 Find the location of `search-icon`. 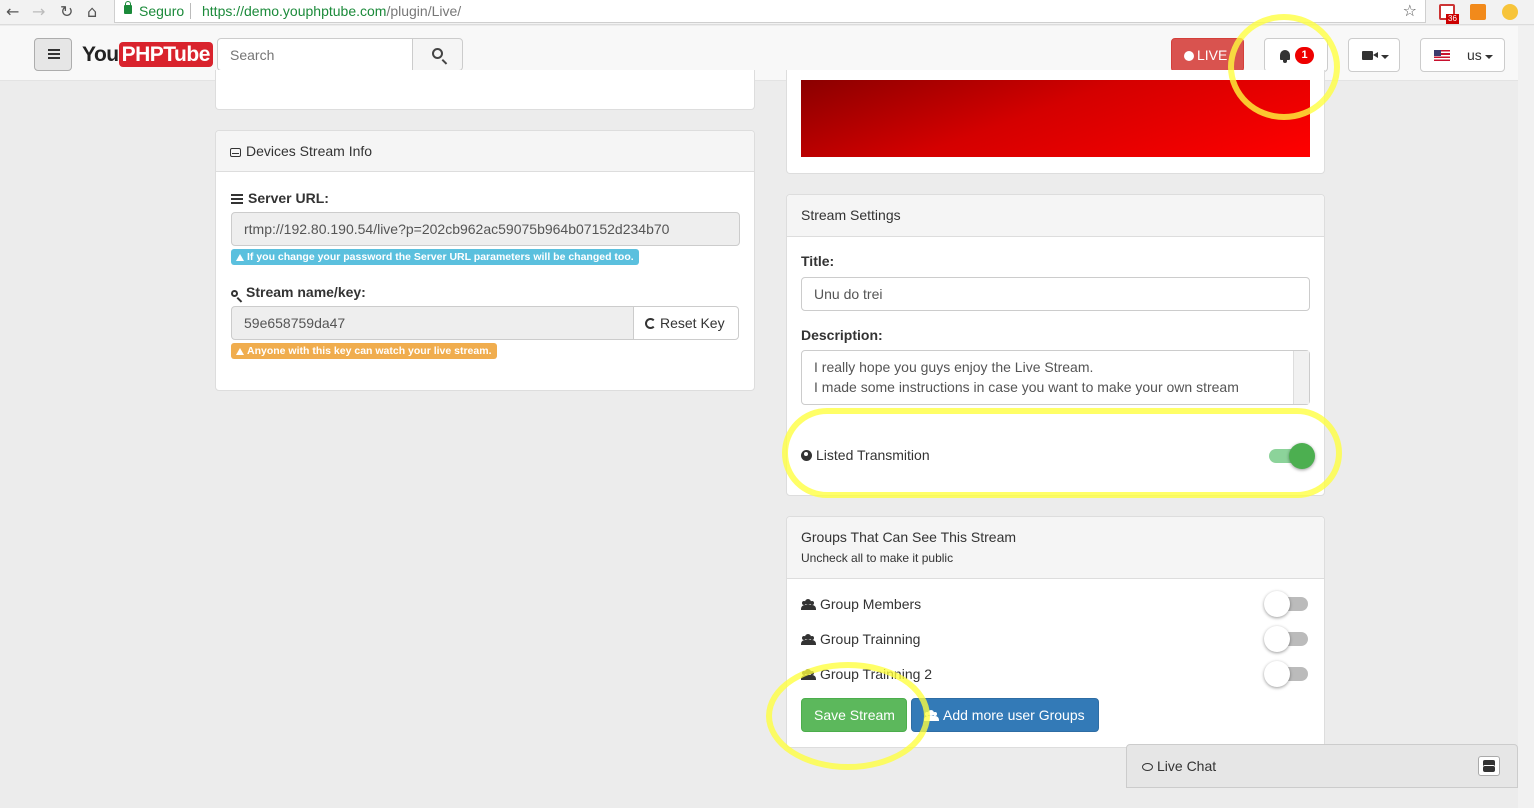

search-icon is located at coordinates (437, 53).